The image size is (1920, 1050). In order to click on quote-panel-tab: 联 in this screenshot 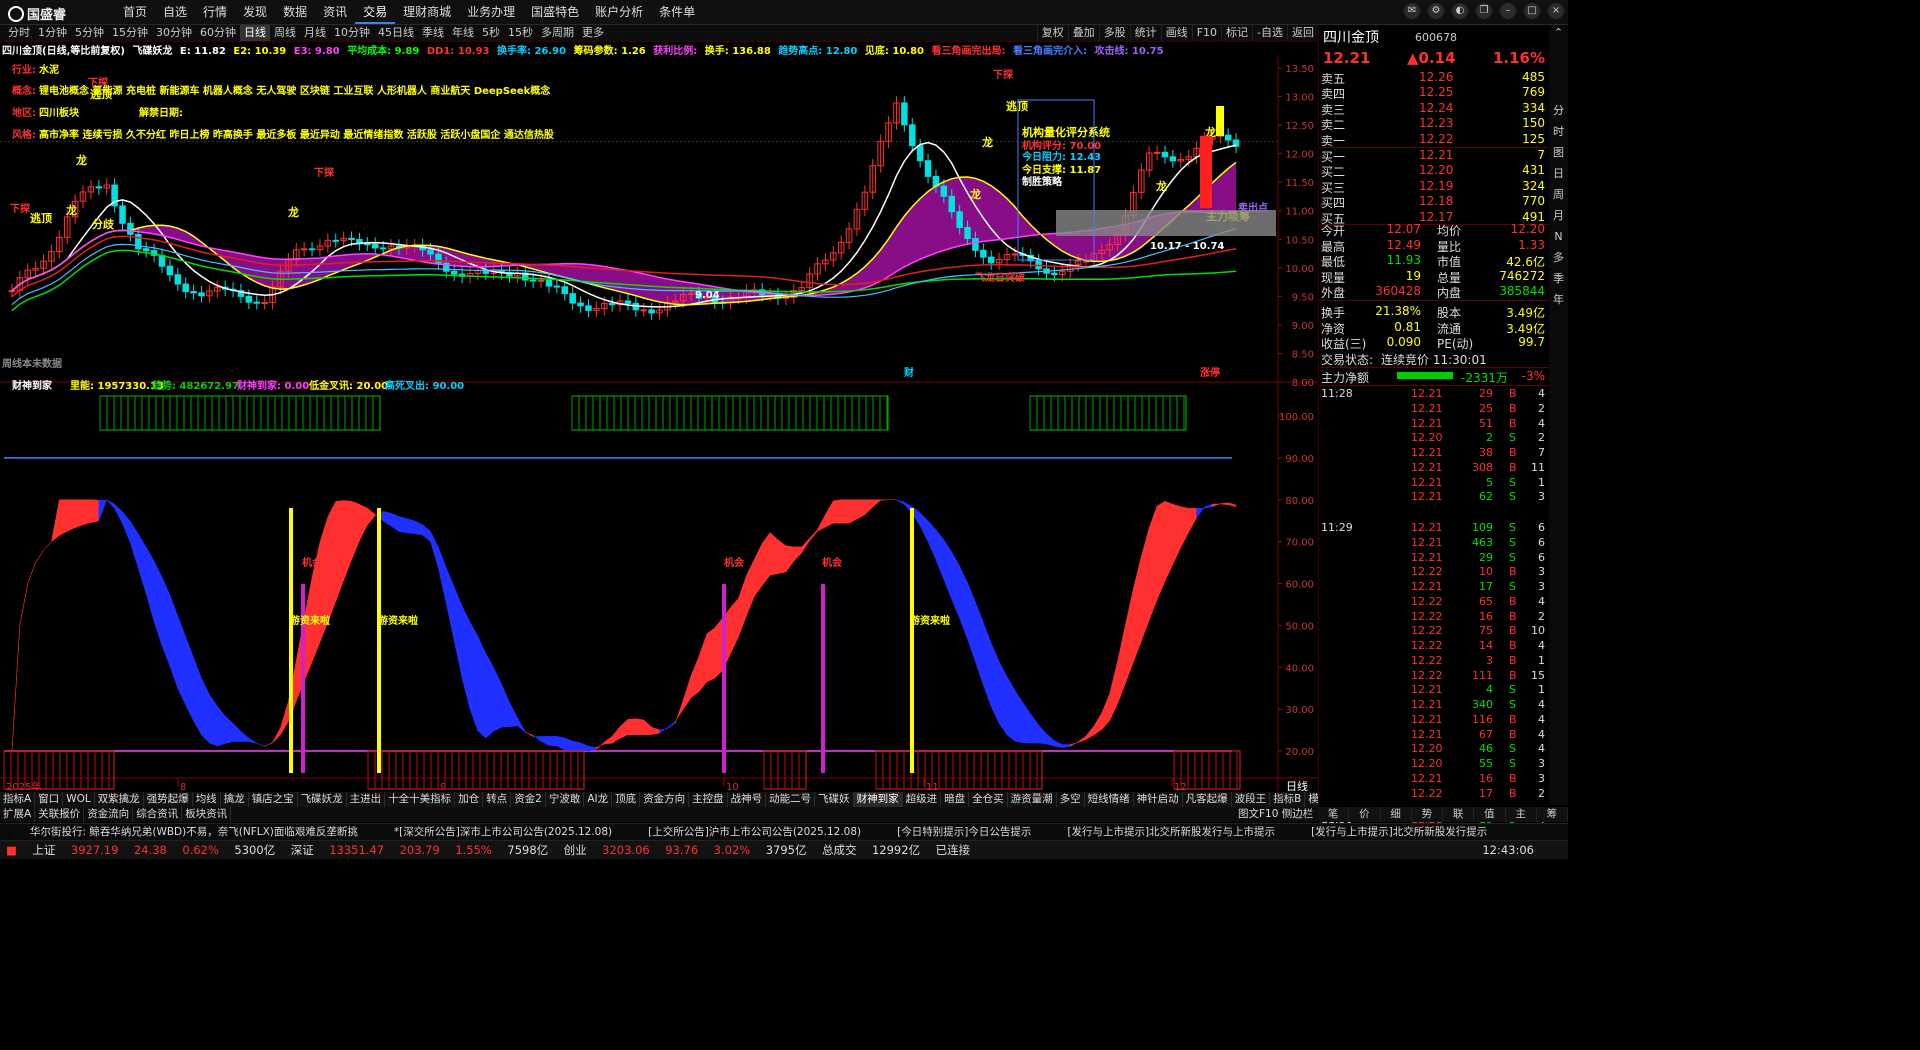, I will do `click(1459, 814)`.